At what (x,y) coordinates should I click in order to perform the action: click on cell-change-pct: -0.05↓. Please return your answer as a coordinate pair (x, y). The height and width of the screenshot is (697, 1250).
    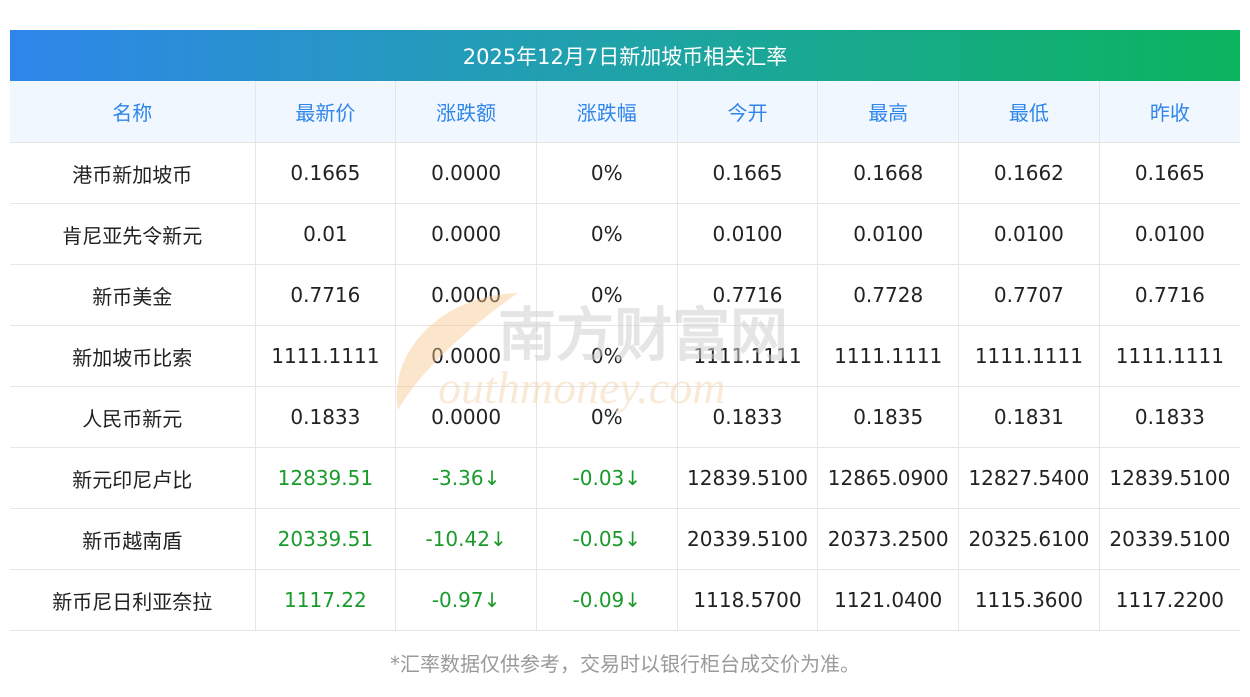
    Looking at the image, I should click on (607, 539).